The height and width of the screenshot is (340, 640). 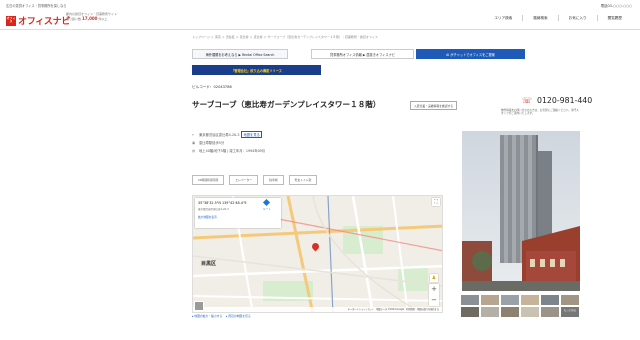 I want to click on route-label: ルート, so click(x=267, y=209).